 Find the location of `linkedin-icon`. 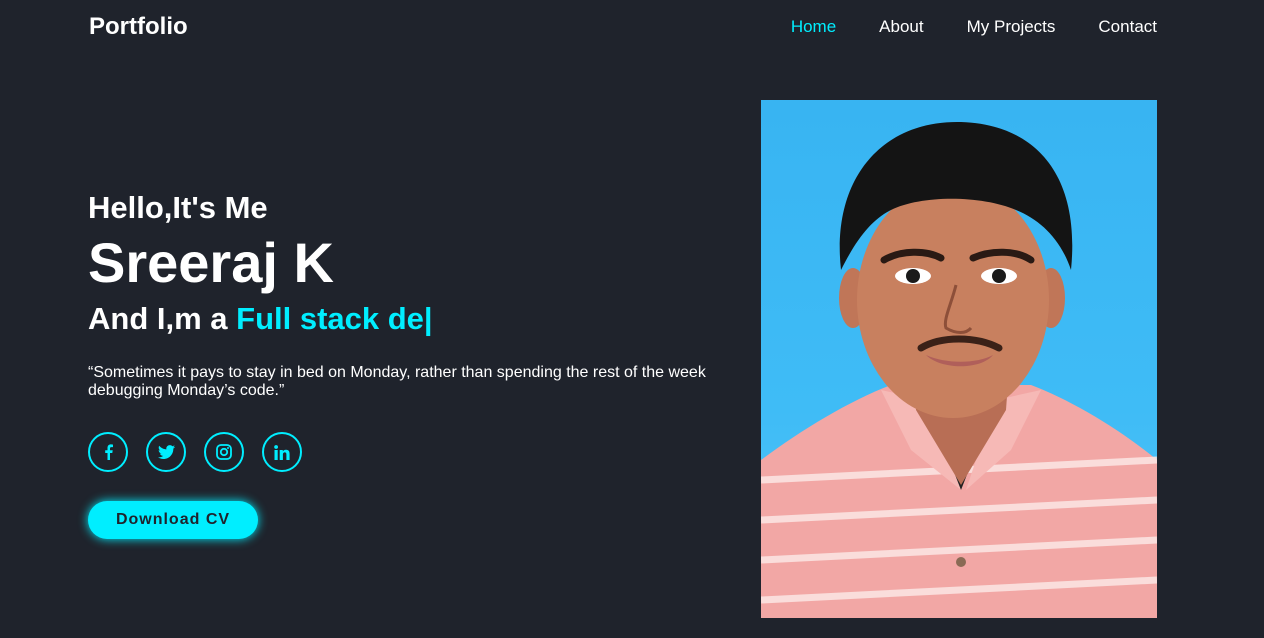

linkedin-icon is located at coordinates (282, 452).